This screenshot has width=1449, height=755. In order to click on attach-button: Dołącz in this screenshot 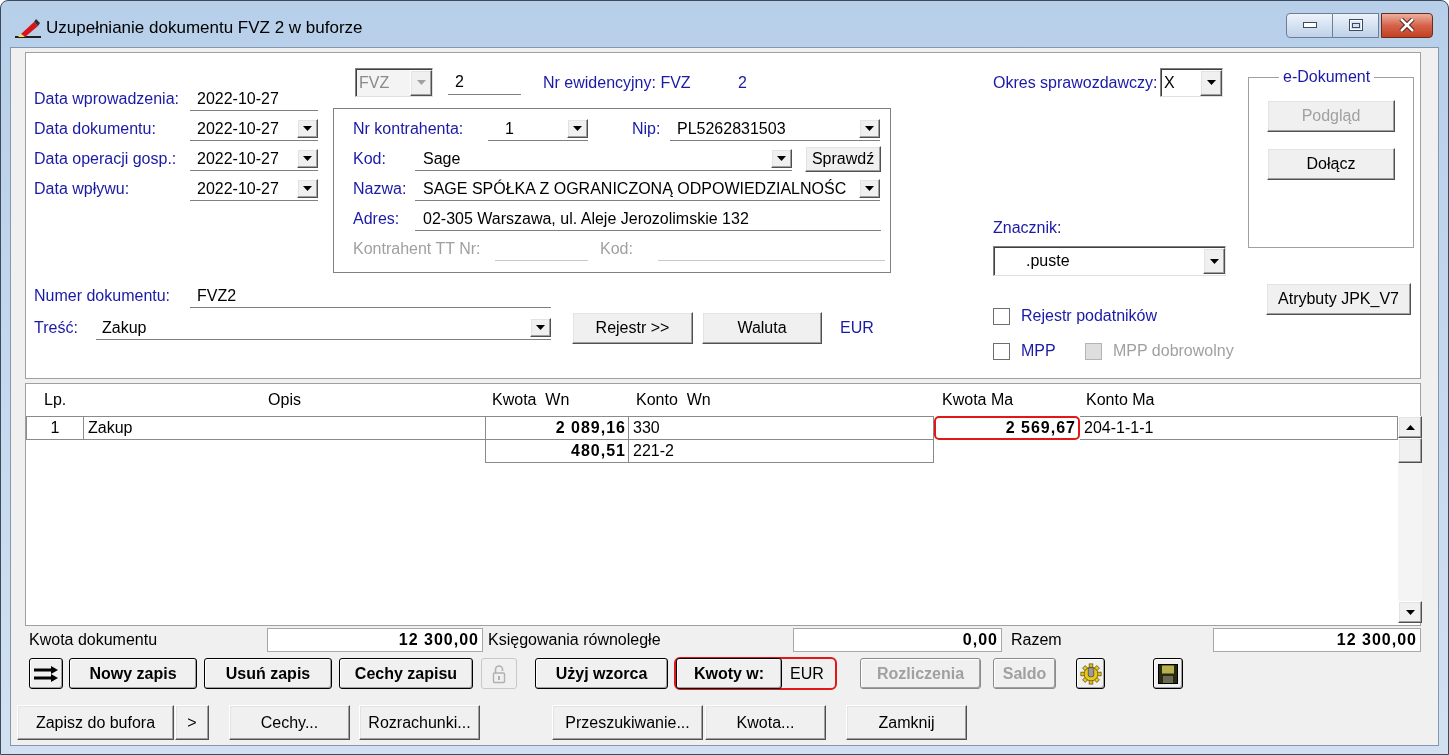, I will do `click(1331, 164)`.